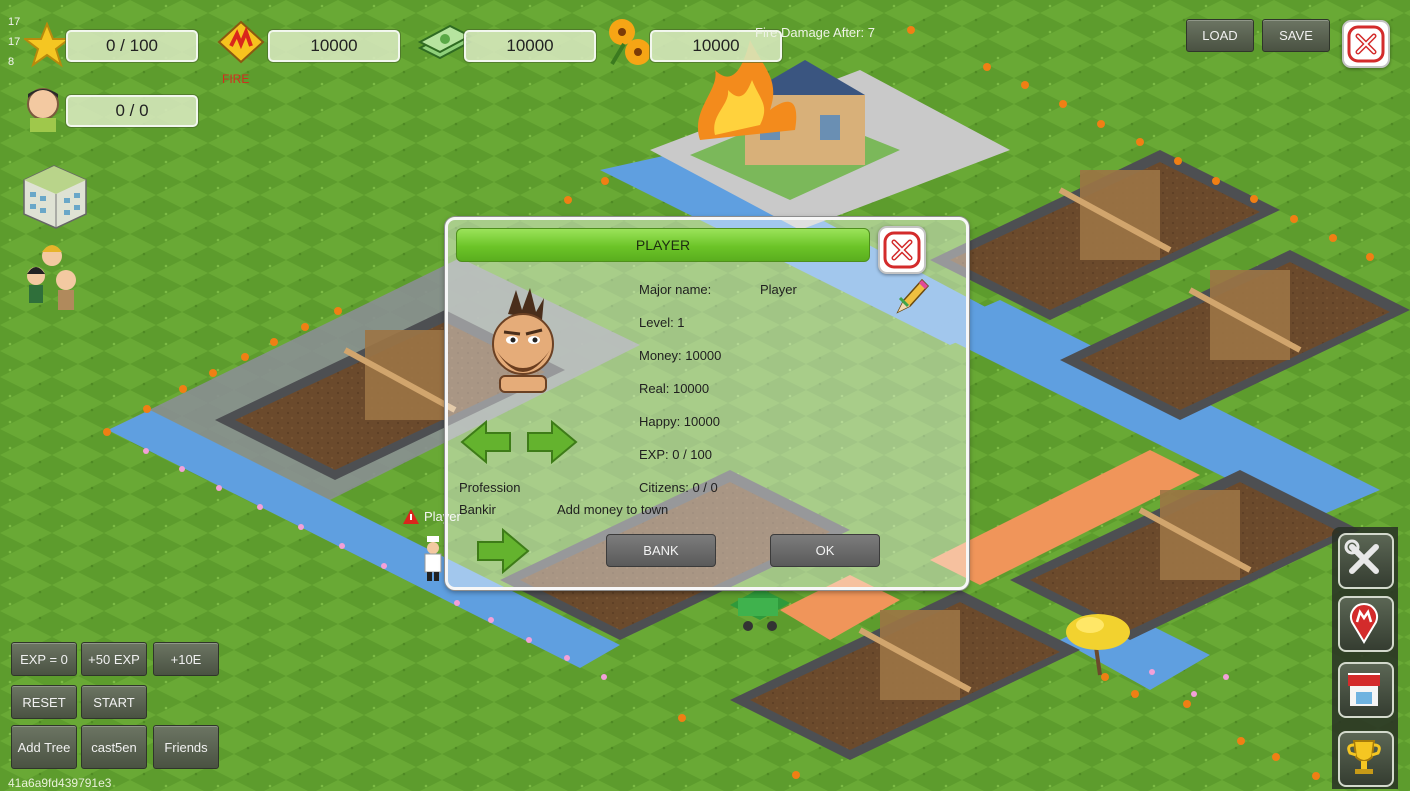 The width and height of the screenshot is (1410, 791). I want to click on close-game-button, so click(1366, 44).